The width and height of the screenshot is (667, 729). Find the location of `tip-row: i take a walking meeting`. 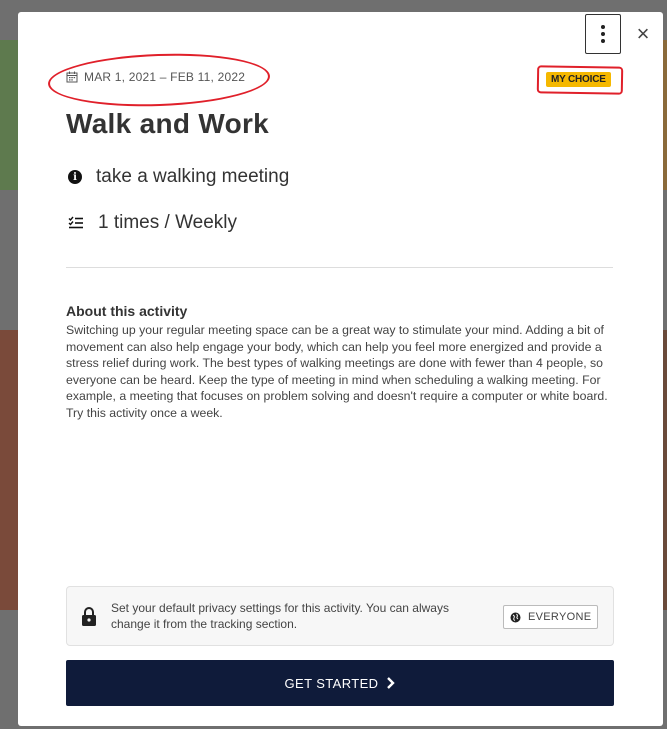

tip-row: i take a walking meeting is located at coordinates (178, 177).